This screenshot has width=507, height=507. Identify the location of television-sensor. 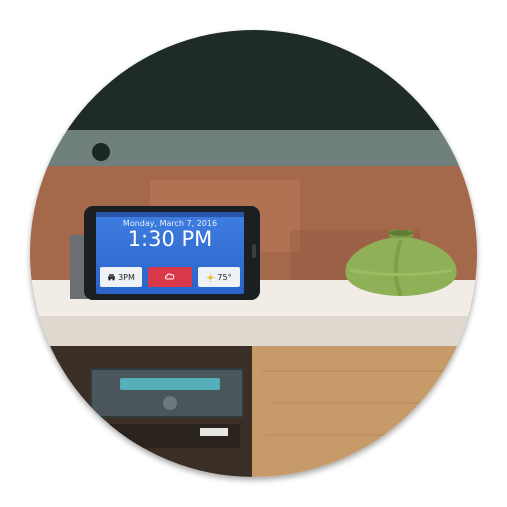
(101, 152).